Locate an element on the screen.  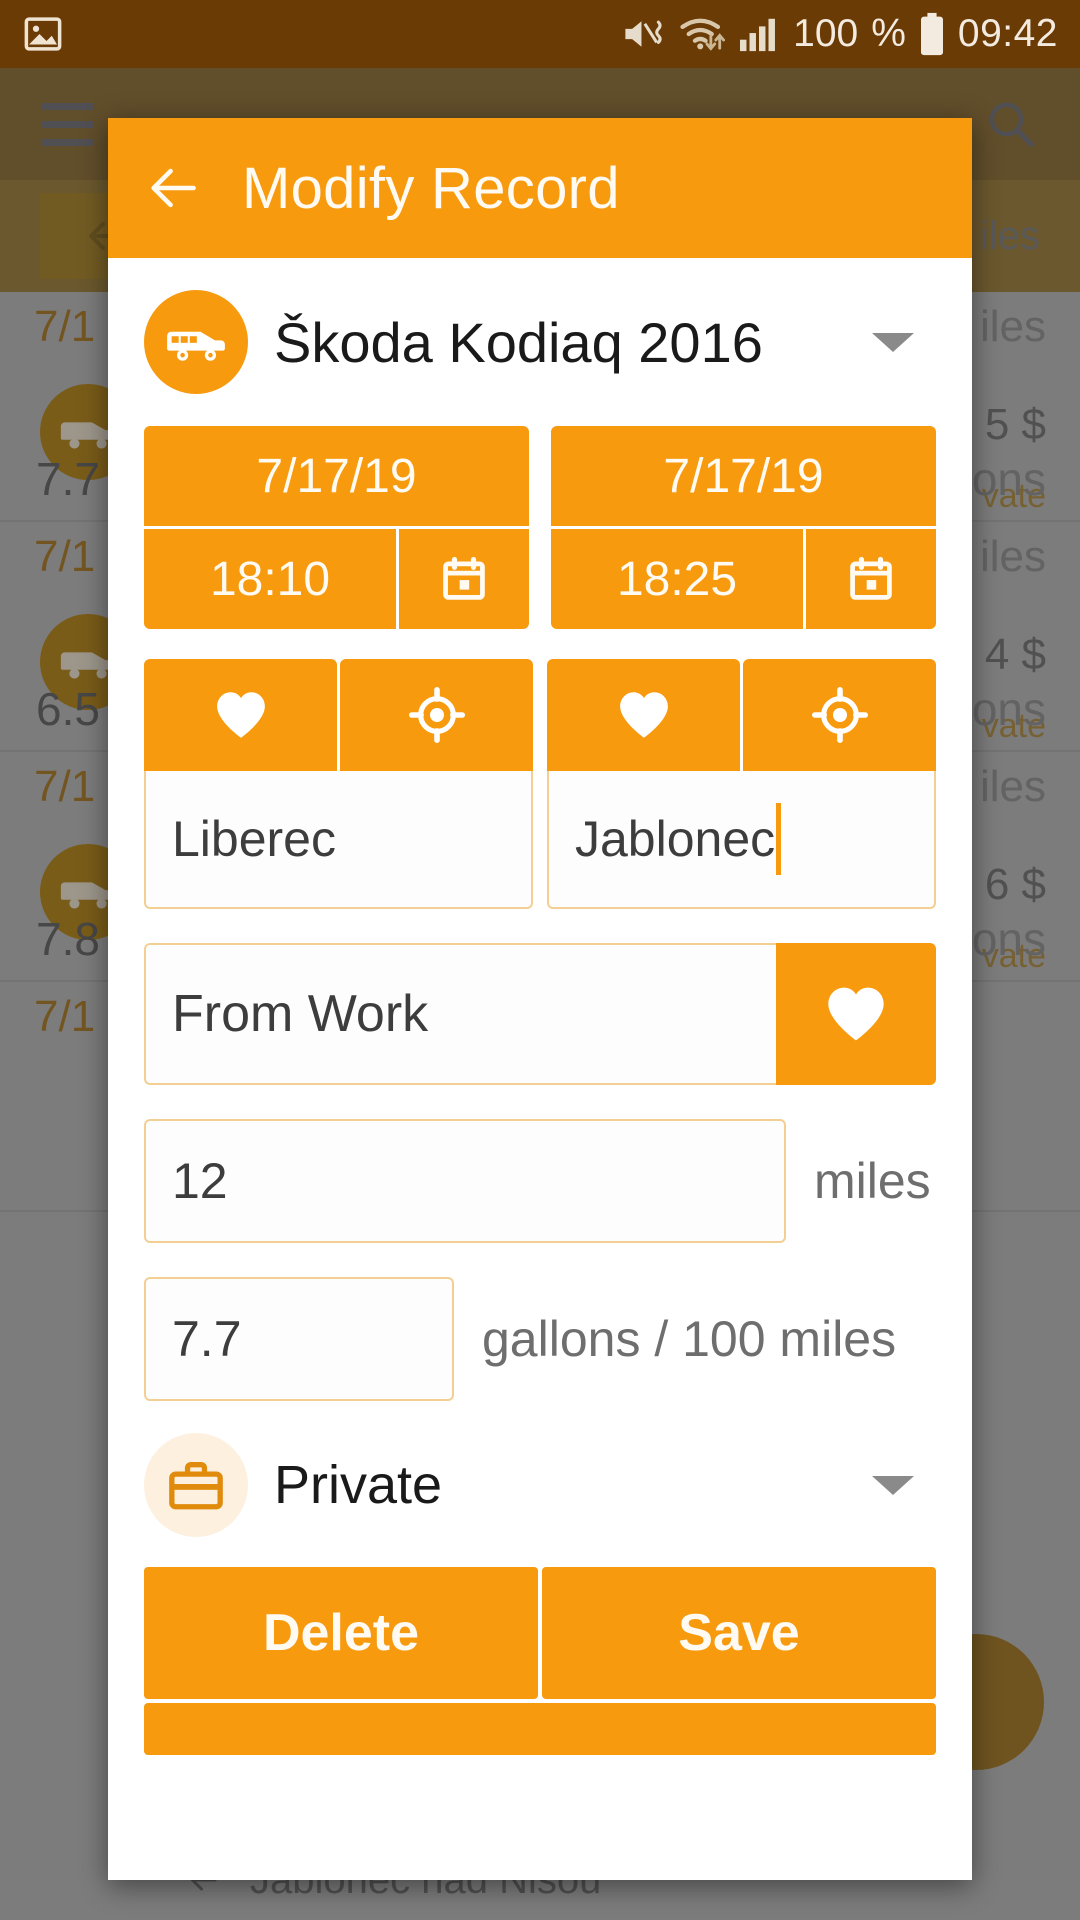
distance-unit-label: miles is located at coordinates (872, 1181).